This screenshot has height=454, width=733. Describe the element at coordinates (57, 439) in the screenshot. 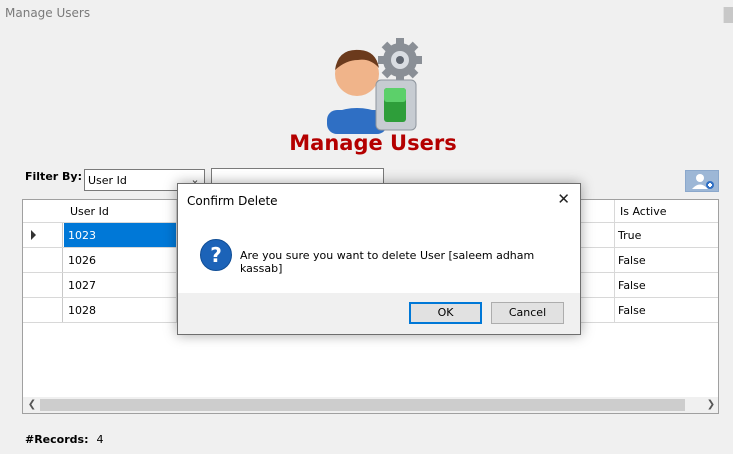

I see `records-label: #Records:` at that location.